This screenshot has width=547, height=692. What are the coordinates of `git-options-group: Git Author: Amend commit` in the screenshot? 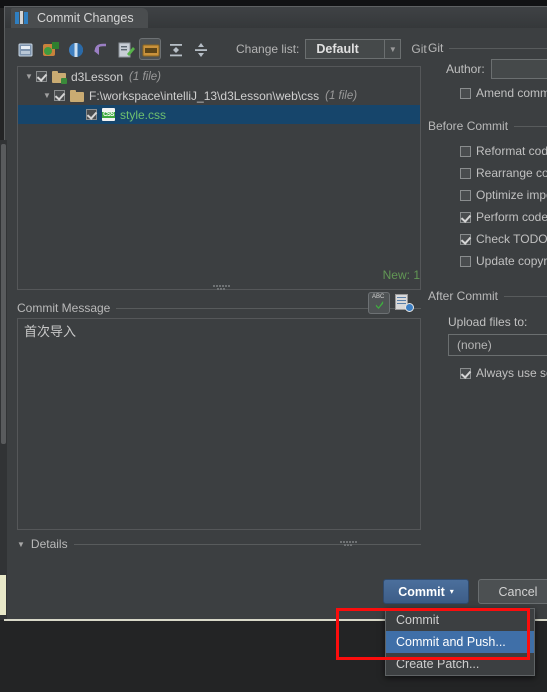 It's located at (487, 72).